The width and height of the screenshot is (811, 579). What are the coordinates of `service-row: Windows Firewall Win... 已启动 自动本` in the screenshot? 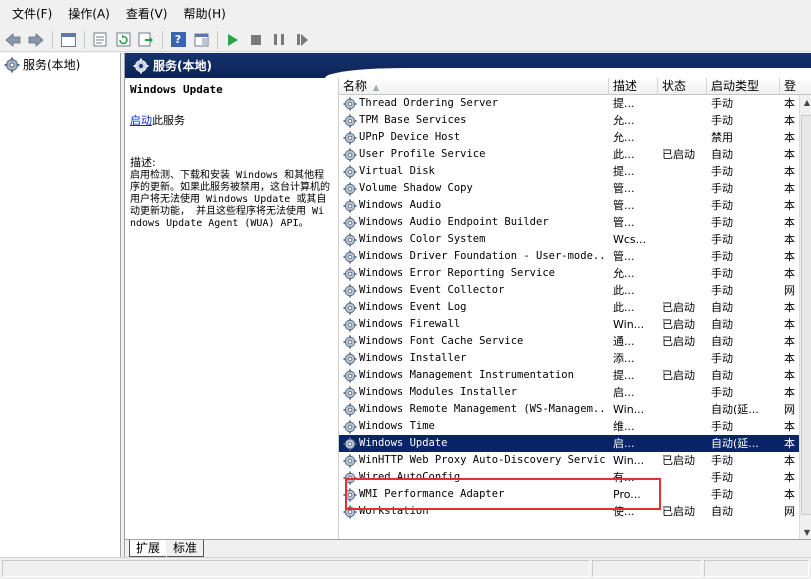 It's located at (569, 324).